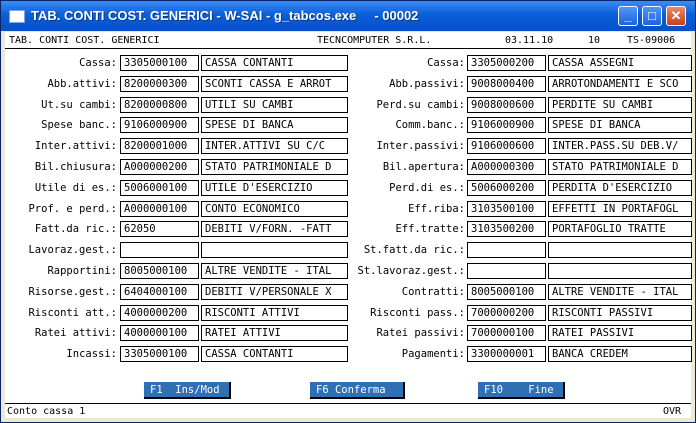 This screenshot has height=423, width=696. What do you see at coordinates (620, 146) in the screenshot?
I see `account-description-field: INTER.PASS.SU DEB.V/` at bounding box center [620, 146].